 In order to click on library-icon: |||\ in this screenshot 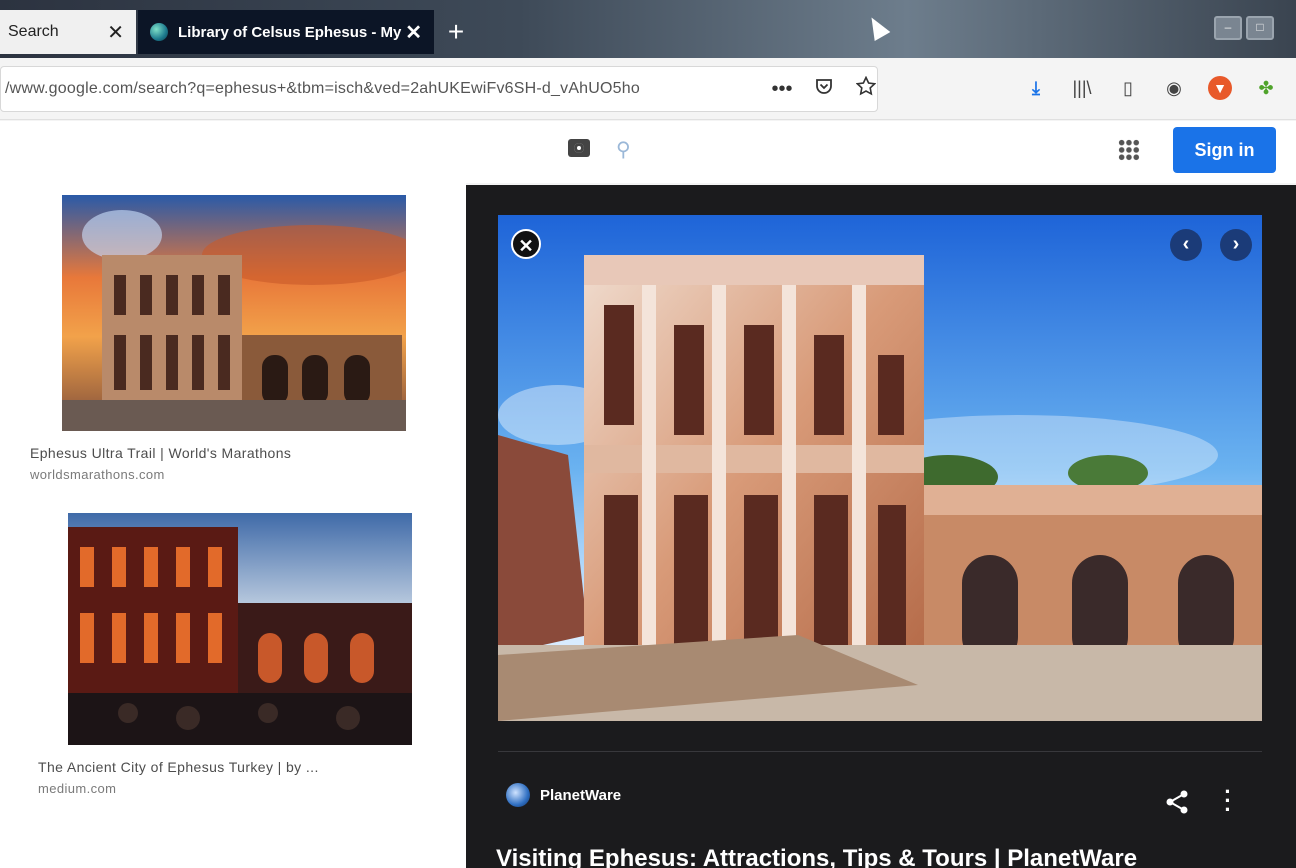, I will do `click(1082, 88)`.